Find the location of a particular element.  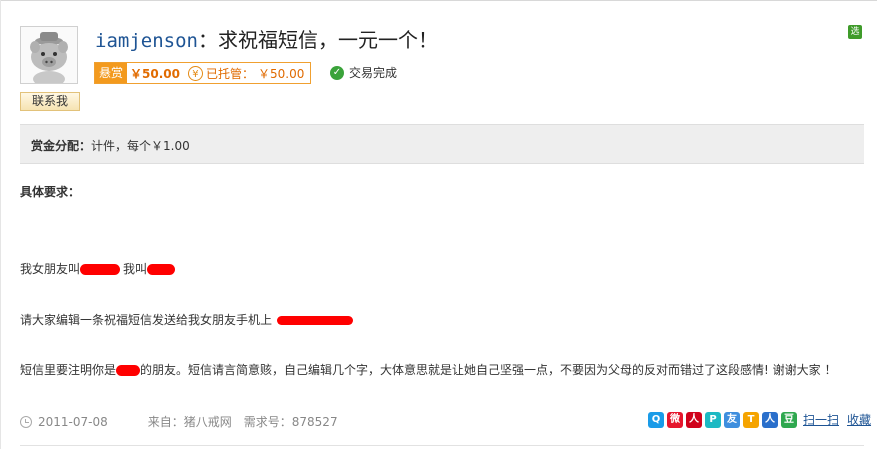

qzone-icon: P is located at coordinates (713, 419).